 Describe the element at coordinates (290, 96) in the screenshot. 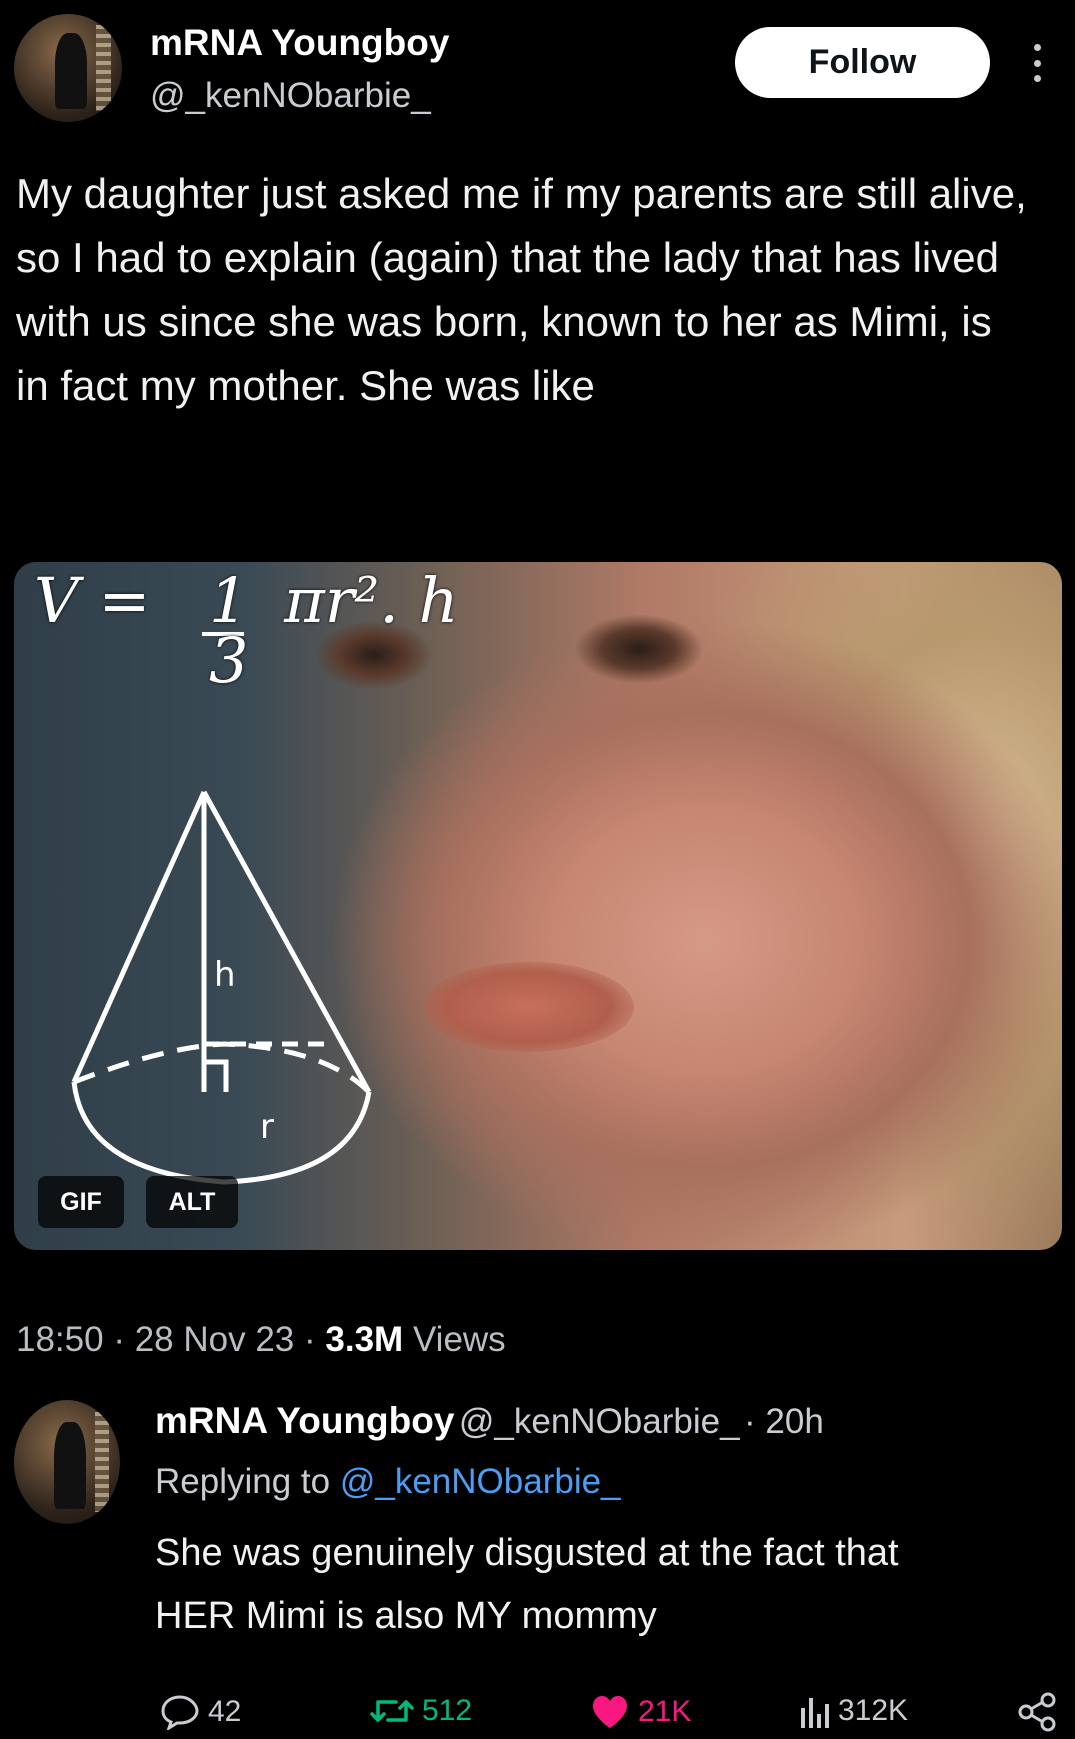

I see `author-handle: @_kenNObarbie_` at that location.